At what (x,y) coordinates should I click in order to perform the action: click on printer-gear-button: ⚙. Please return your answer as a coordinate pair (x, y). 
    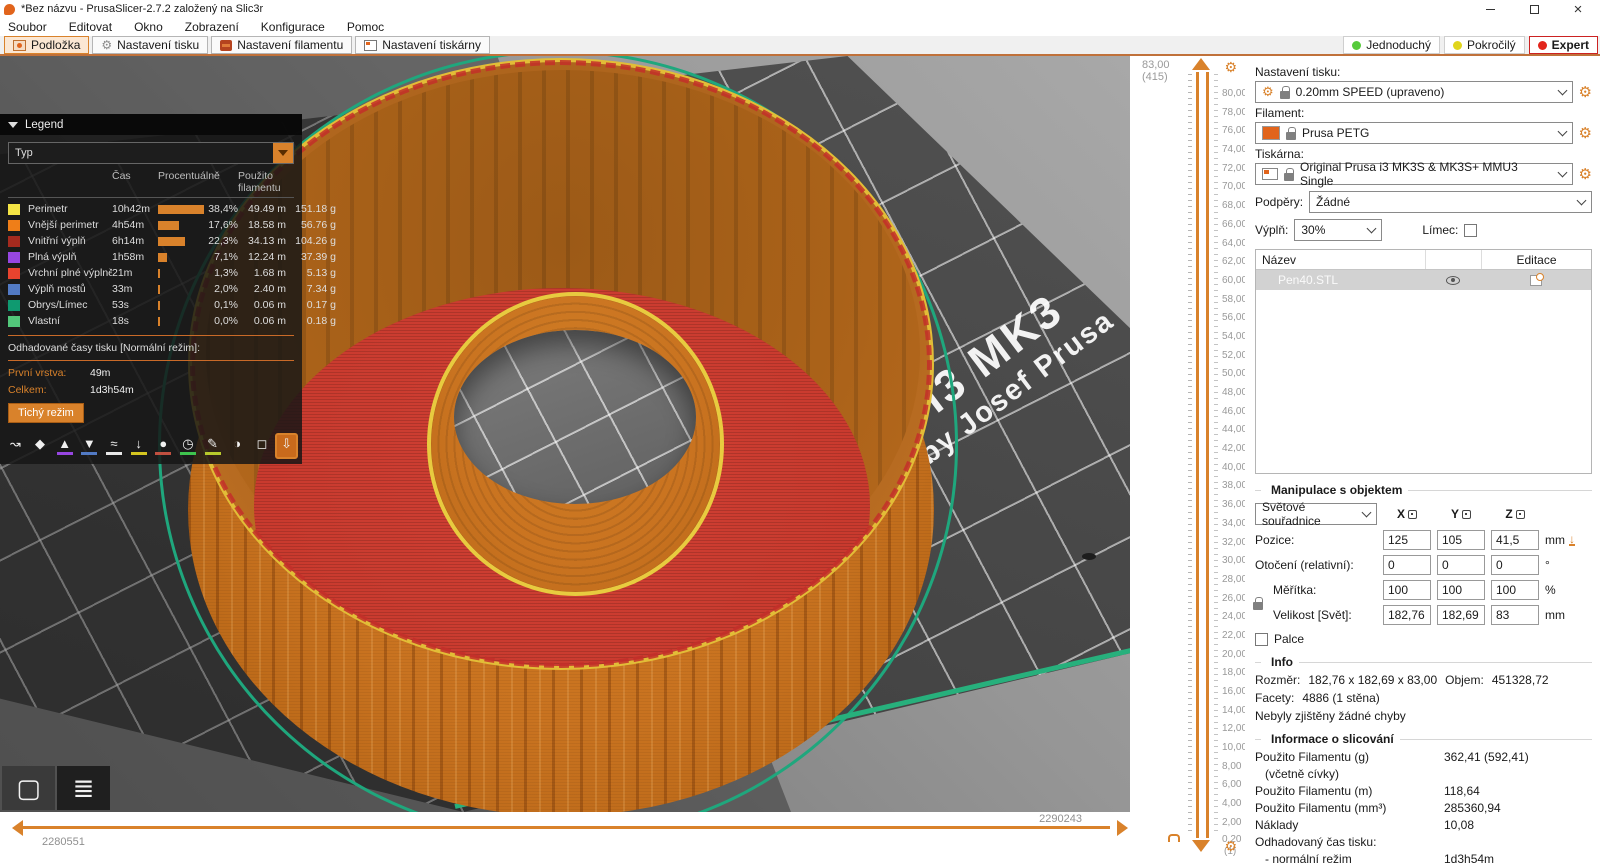
    Looking at the image, I should click on (1585, 174).